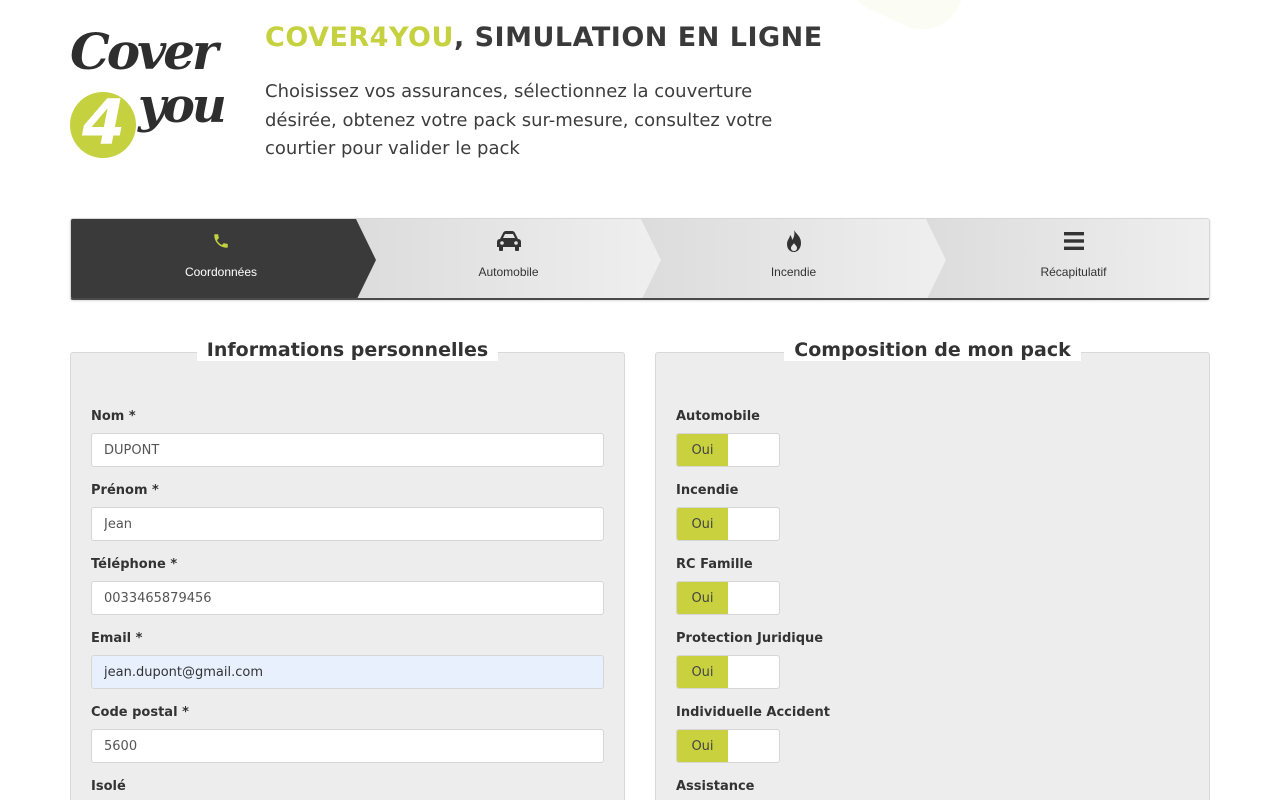  Describe the element at coordinates (113, 416) in the screenshot. I see `nom-label: Nom *` at that location.